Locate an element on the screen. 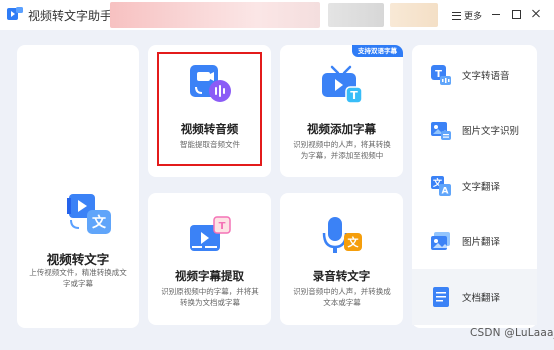  bilingual-badge: 支持双语字幕 is located at coordinates (377, 51).